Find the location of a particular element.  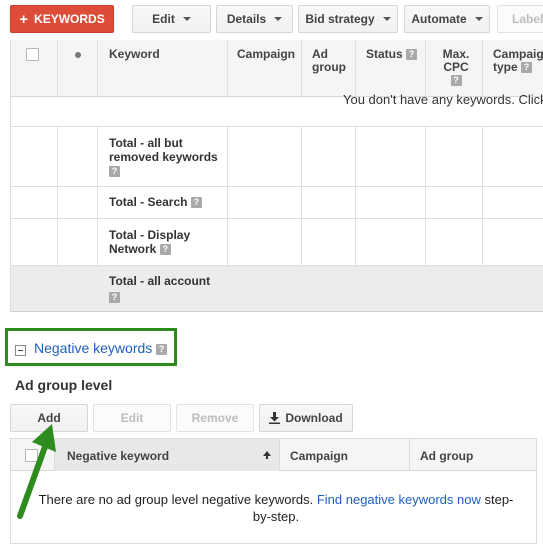

status-column-title: Status ? is located at coordinates (392, 54).